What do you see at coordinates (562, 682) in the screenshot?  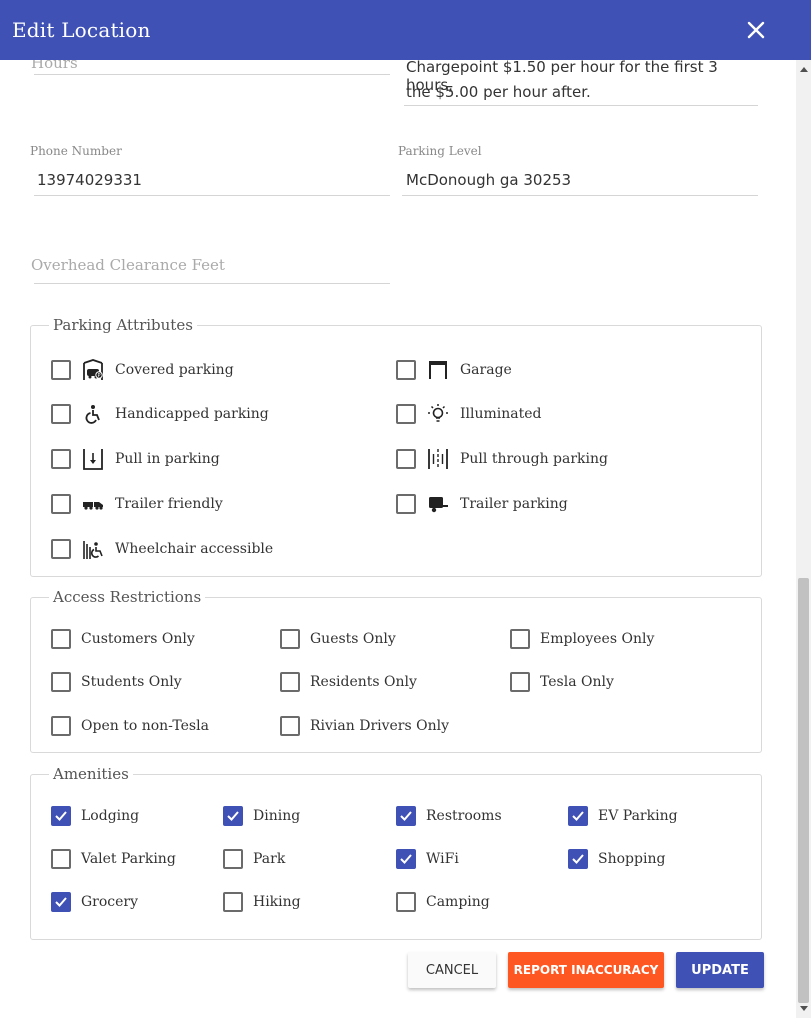 I see `option-tesla-only: Tesla Only` at bounding box center [562, 682].